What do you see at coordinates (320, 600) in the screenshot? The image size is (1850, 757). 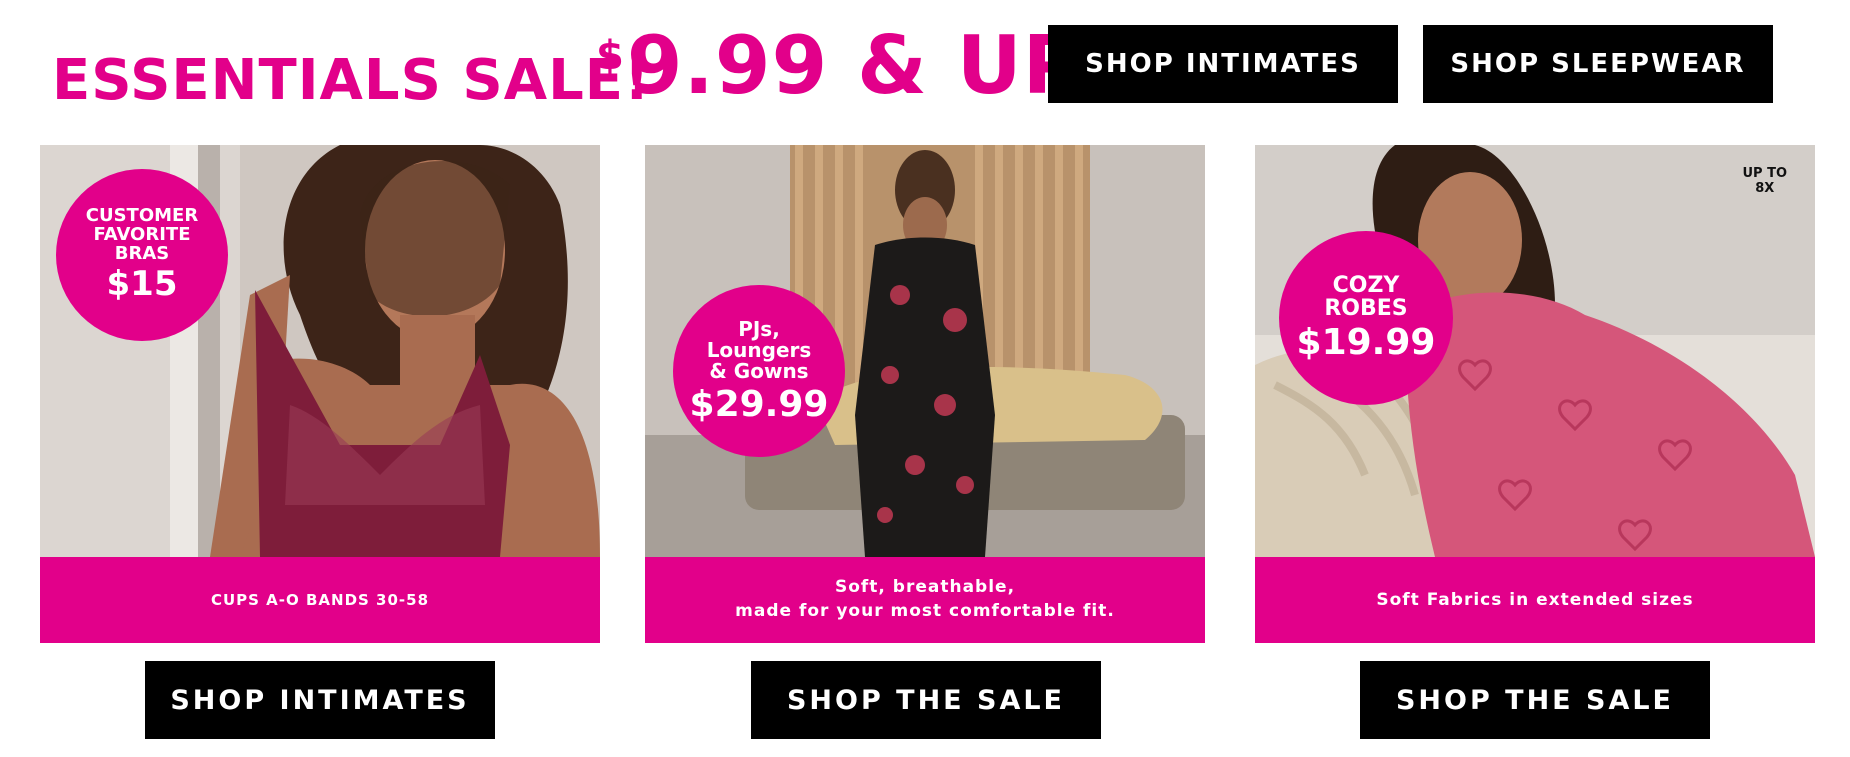 I see `bras-band-text: CUPS A-O BANDS 30-58` at bounding box center [320, 600].